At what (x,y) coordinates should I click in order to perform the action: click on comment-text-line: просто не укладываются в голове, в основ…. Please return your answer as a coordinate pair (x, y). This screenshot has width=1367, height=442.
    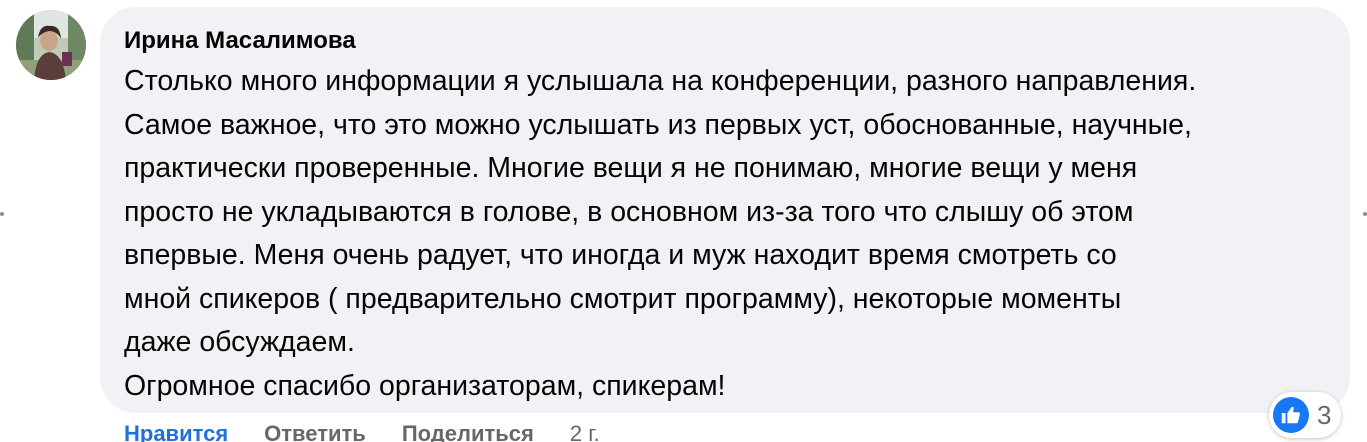
    Looking at the image, I should click on (629, 211).